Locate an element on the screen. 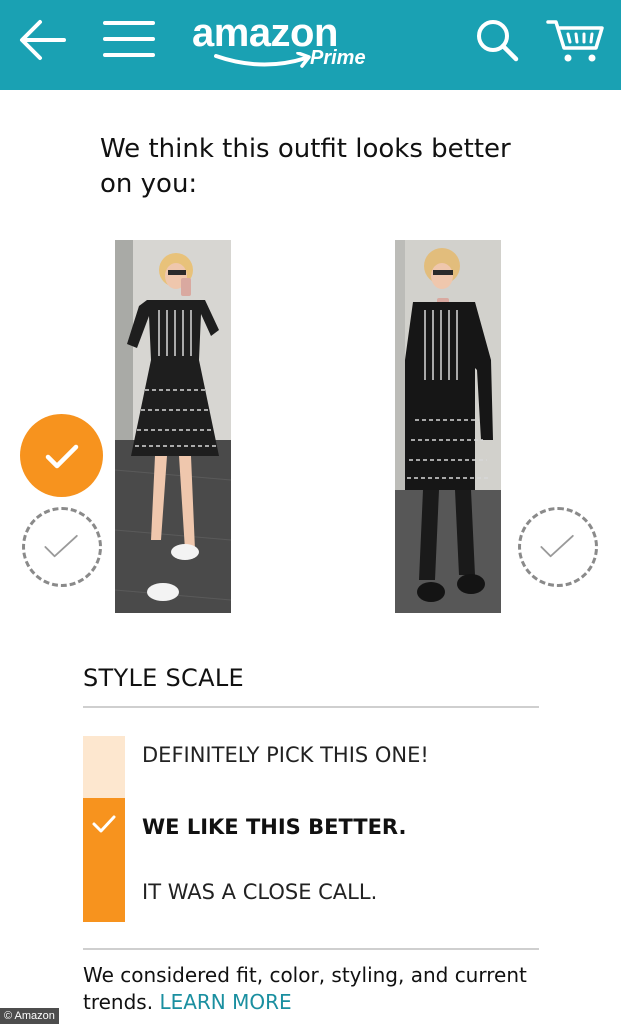  scale-item-definitely: DEFINITELY PICK THIS ONE! is located at coordinates (285, 755).